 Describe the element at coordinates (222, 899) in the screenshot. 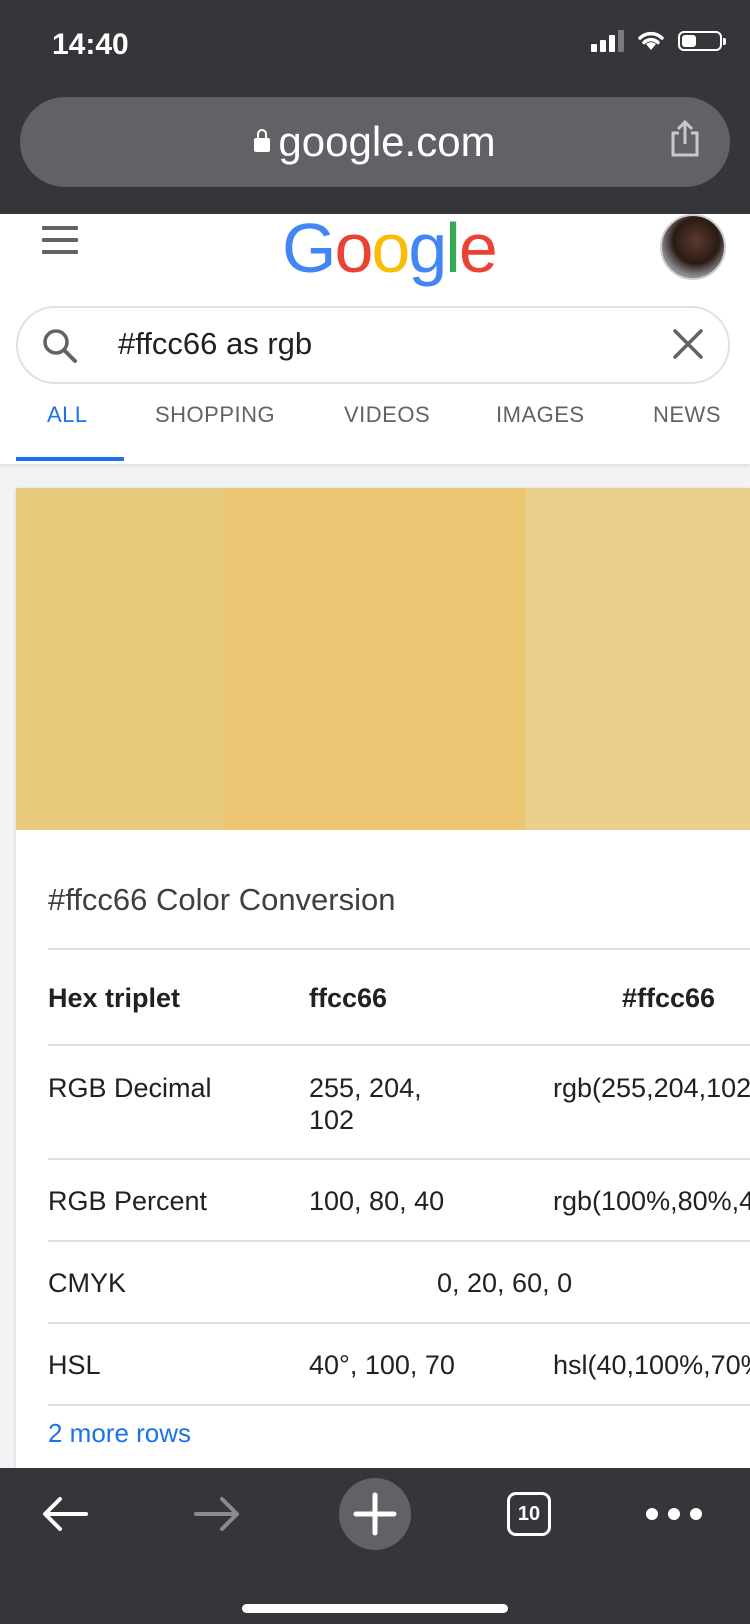

I see `result-title: #ffcc66 Color Conversion` at that location.